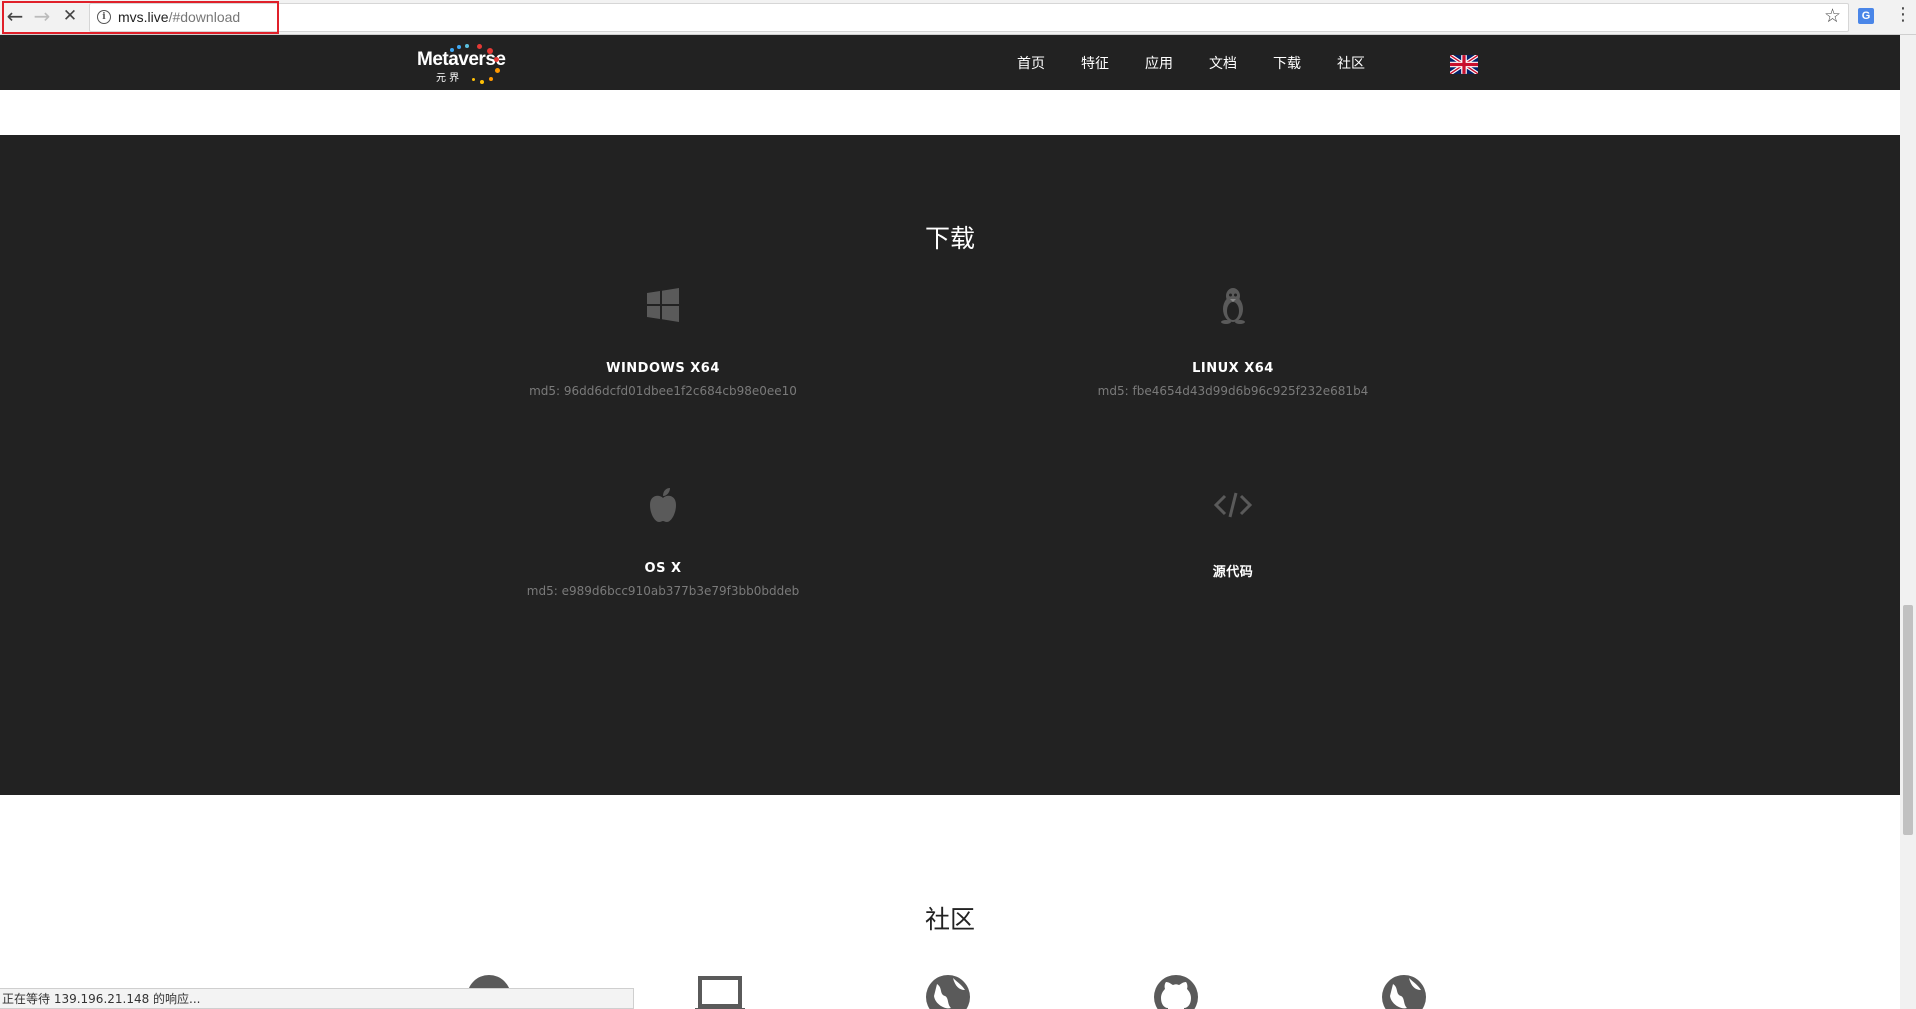  Describe the element at coordinates (1233, 572) in the screenshot. I see `download-name: 源代码` at that location.